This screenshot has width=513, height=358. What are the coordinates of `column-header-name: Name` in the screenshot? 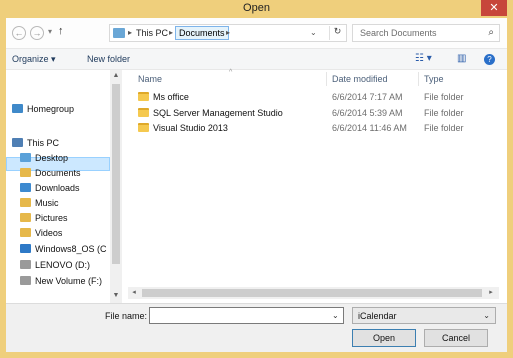 It's located at (150, 79).